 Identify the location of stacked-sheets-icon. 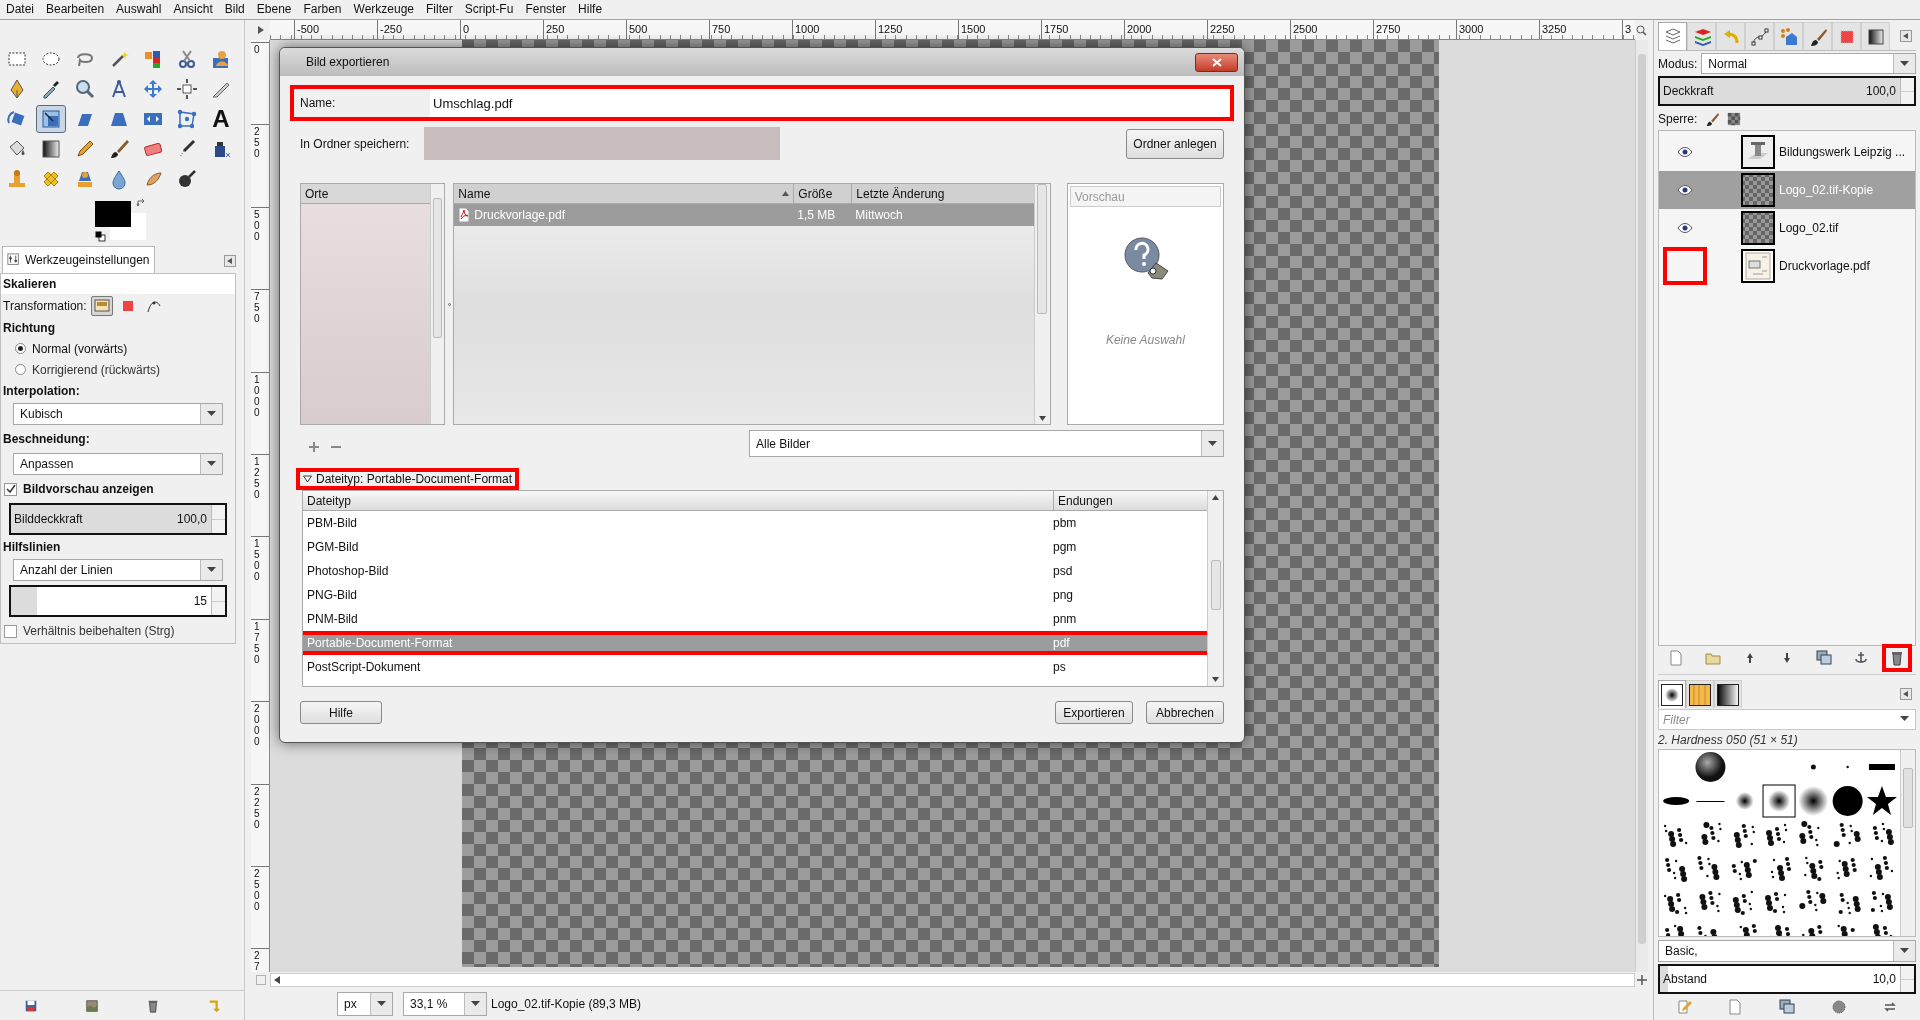
(1672, 36).